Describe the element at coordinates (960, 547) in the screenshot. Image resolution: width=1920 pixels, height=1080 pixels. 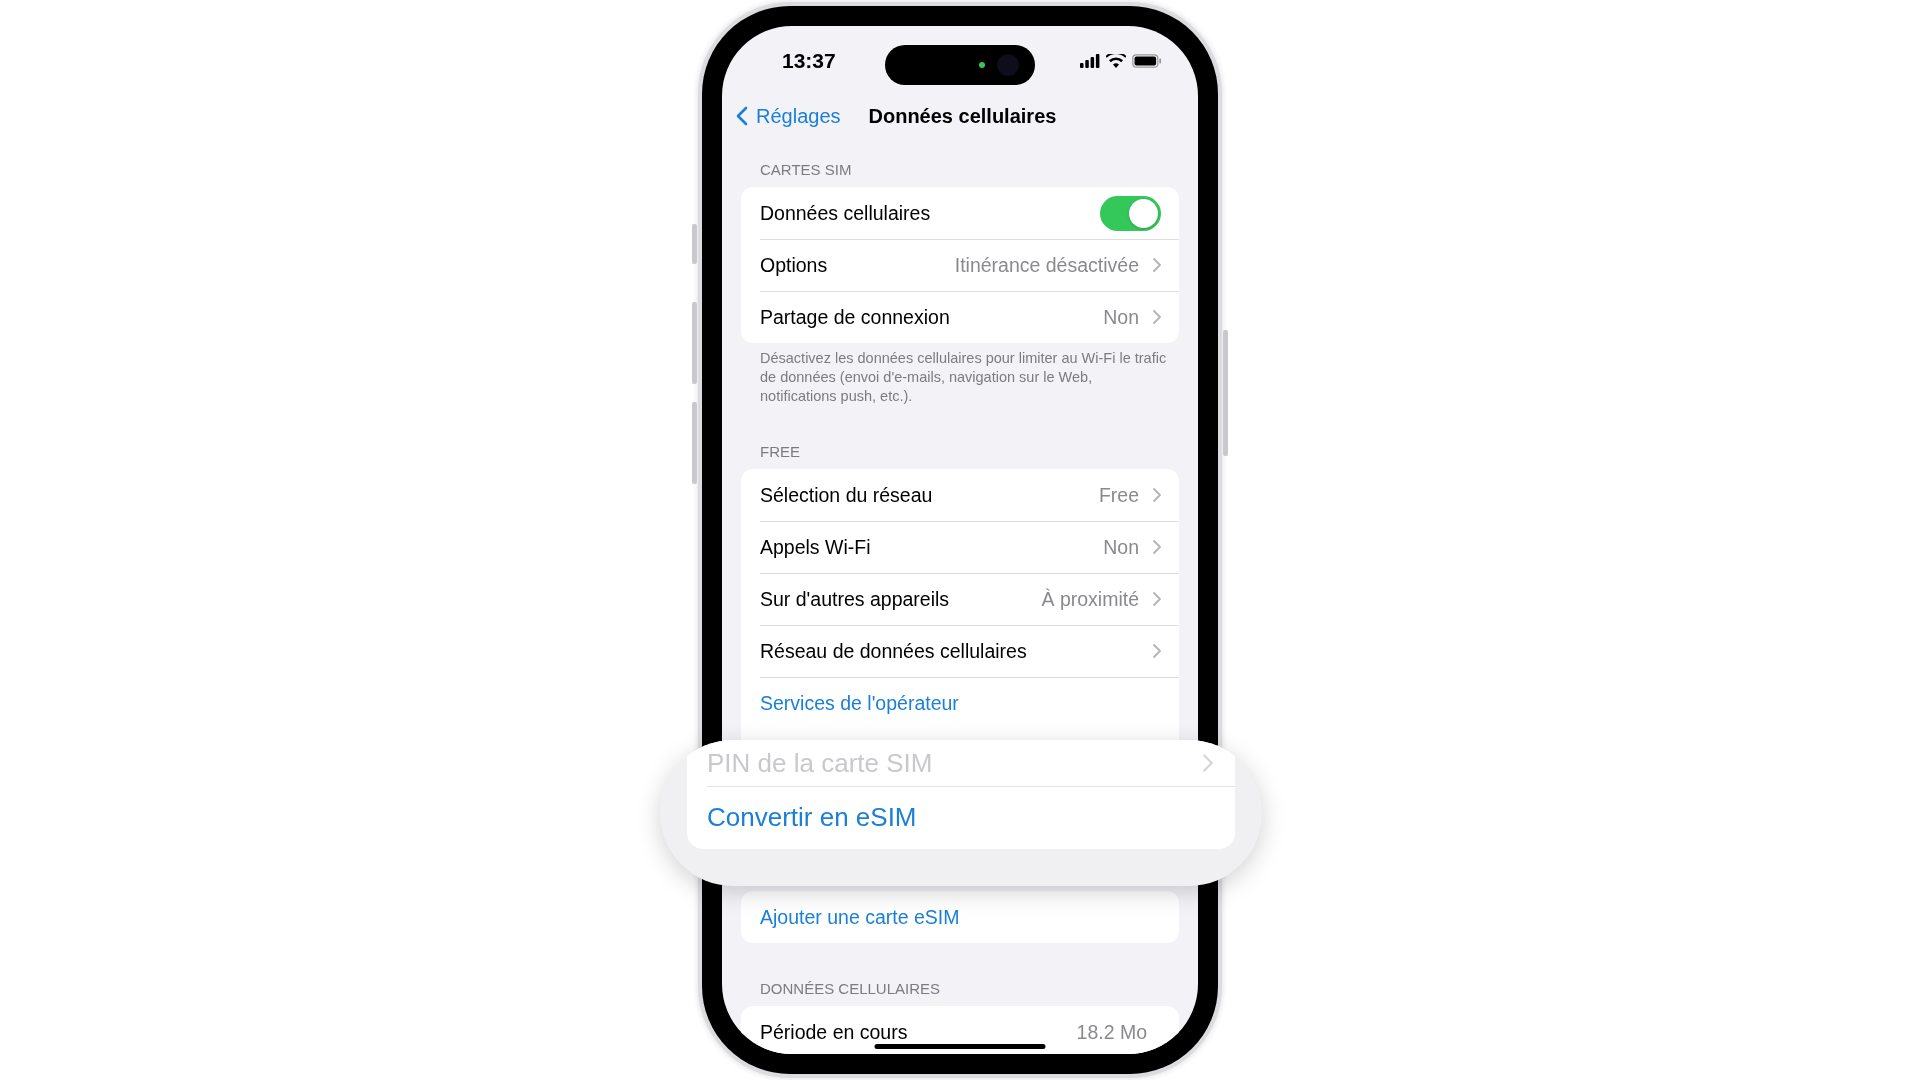
I see `settings-row: Appels Wi-Fi Non` at that location.